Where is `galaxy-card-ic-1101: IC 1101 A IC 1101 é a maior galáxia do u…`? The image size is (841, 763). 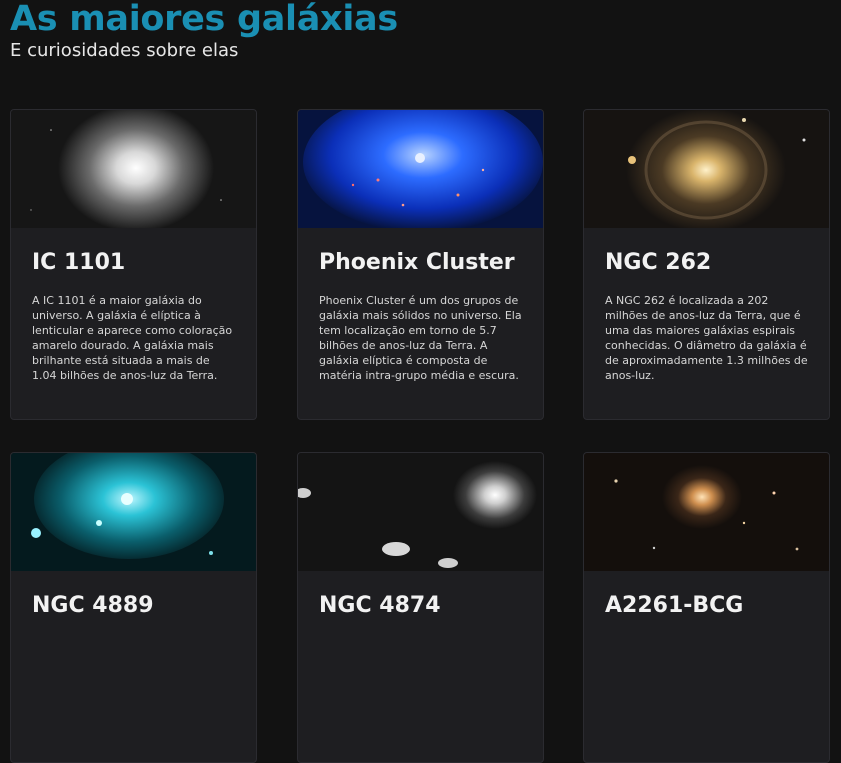
galaxy-card-ic-1101: IC 1101 A IC 1101 é a maior galáxia do u… is located at coordinates (133, 264).